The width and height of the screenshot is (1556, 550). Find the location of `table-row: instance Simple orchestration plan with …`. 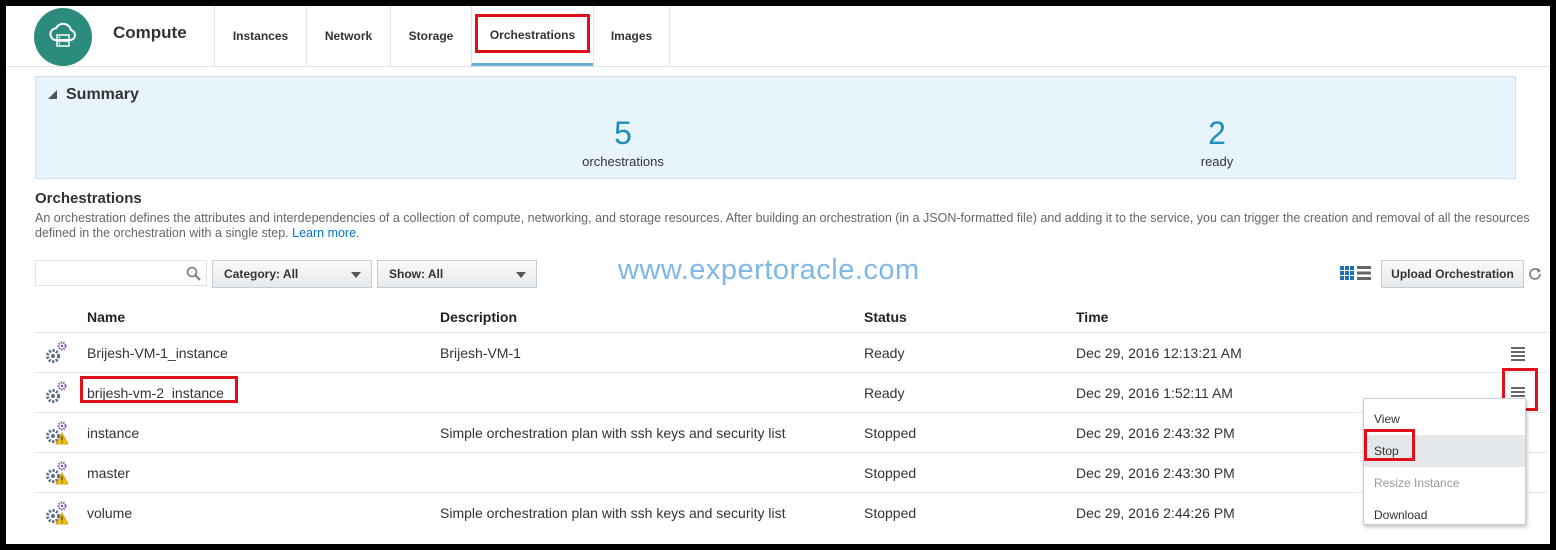

table-row: instance Simple orchestration plan with … is located at coordinates (791, 433).